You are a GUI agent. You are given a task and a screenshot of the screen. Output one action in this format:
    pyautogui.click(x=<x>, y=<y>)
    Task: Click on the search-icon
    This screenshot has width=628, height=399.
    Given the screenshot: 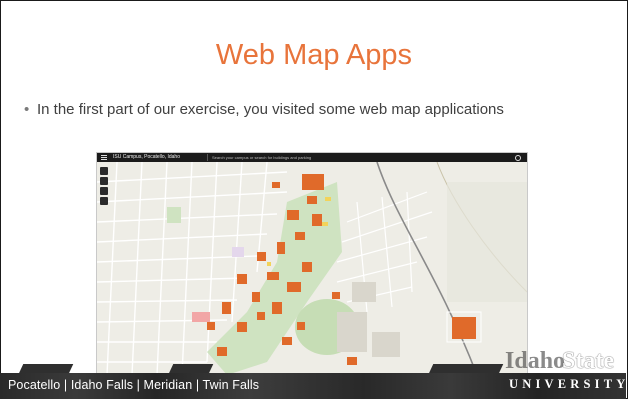 What is the action you would take?
    pyautogui.click(x=518, y=158)
    